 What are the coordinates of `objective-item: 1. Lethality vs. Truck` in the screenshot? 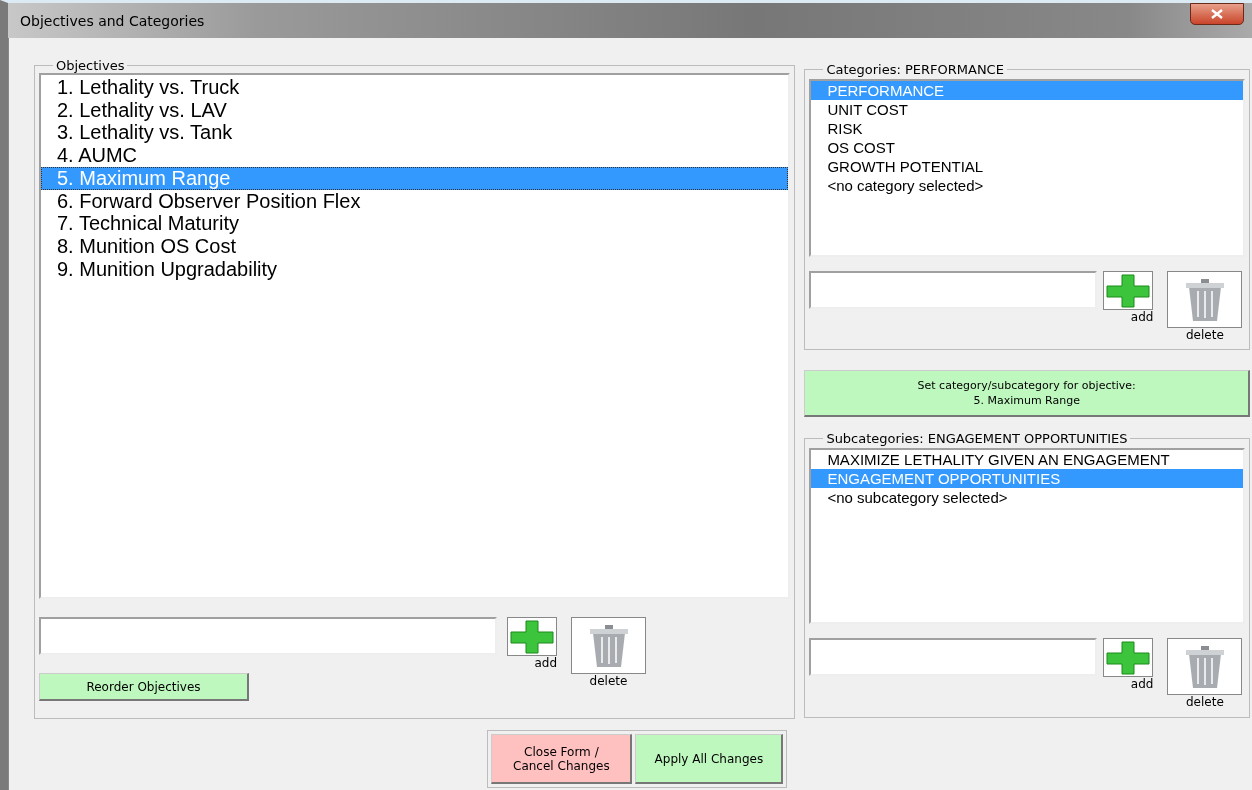 It's located at (415, 87).